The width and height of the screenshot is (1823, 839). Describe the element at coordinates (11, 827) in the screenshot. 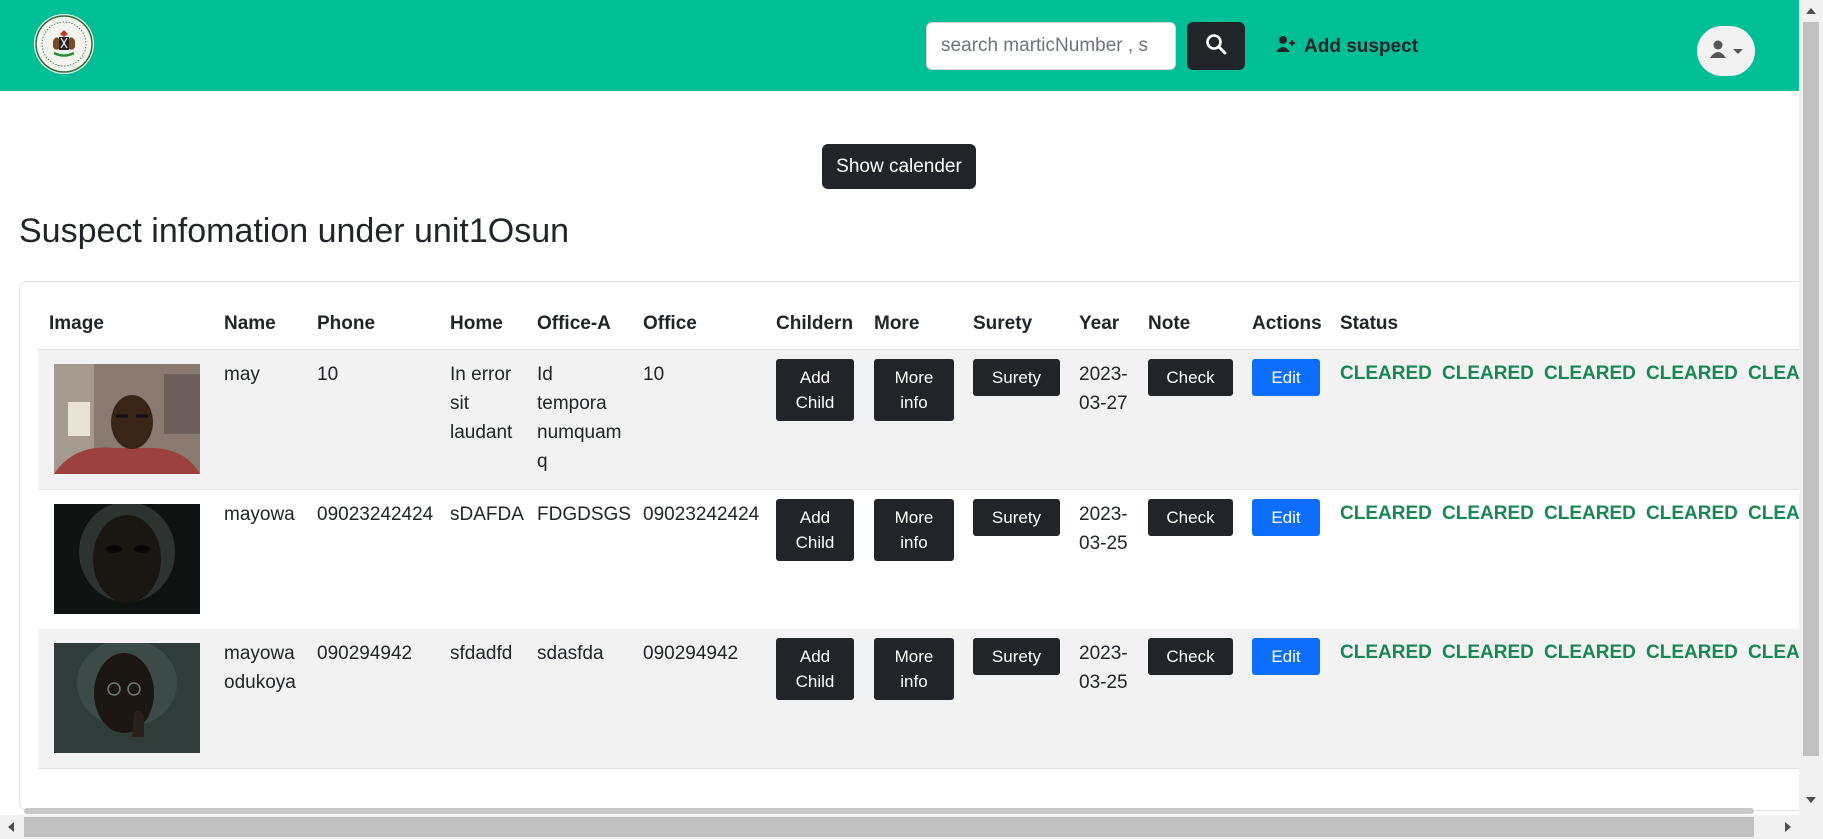

I see `scroll-left-arrow-icon` at that location.